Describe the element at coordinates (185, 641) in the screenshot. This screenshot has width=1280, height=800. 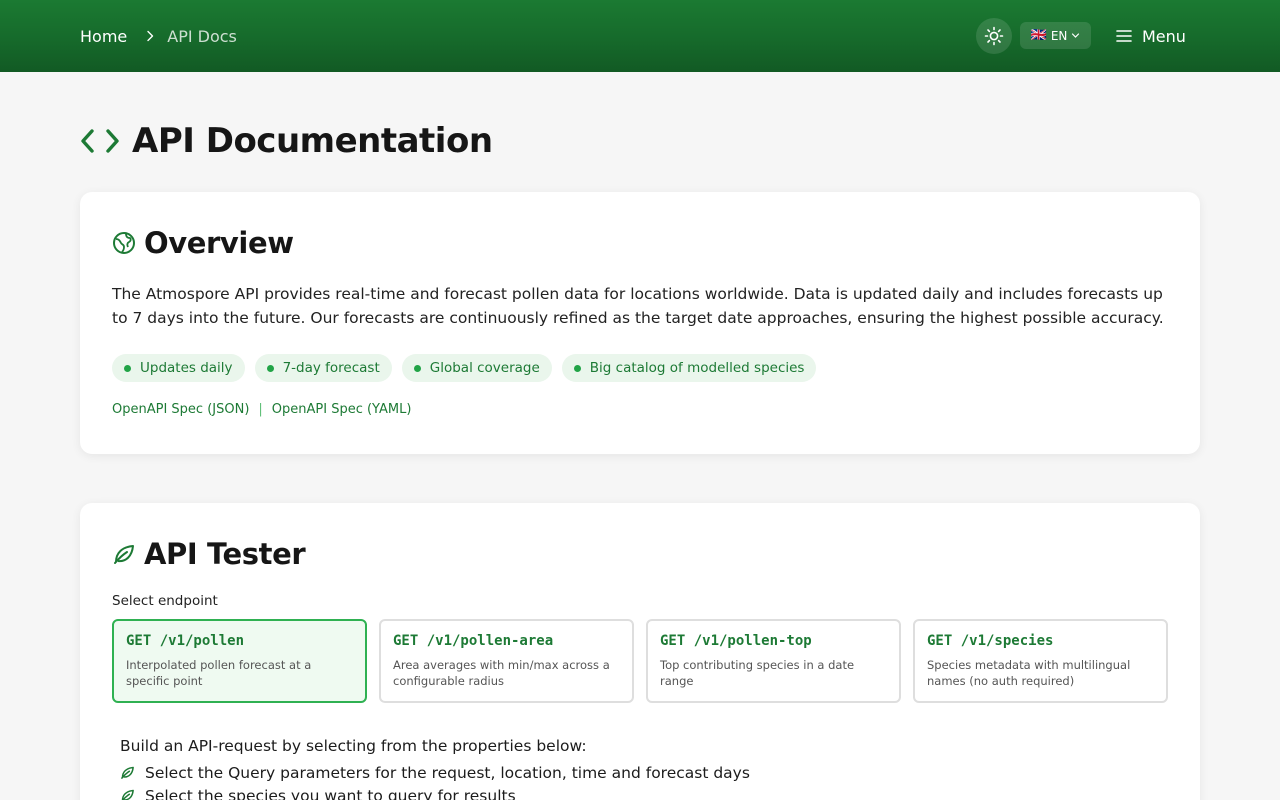
I see `endpoint-path: GET /v1/pollen` at that location.